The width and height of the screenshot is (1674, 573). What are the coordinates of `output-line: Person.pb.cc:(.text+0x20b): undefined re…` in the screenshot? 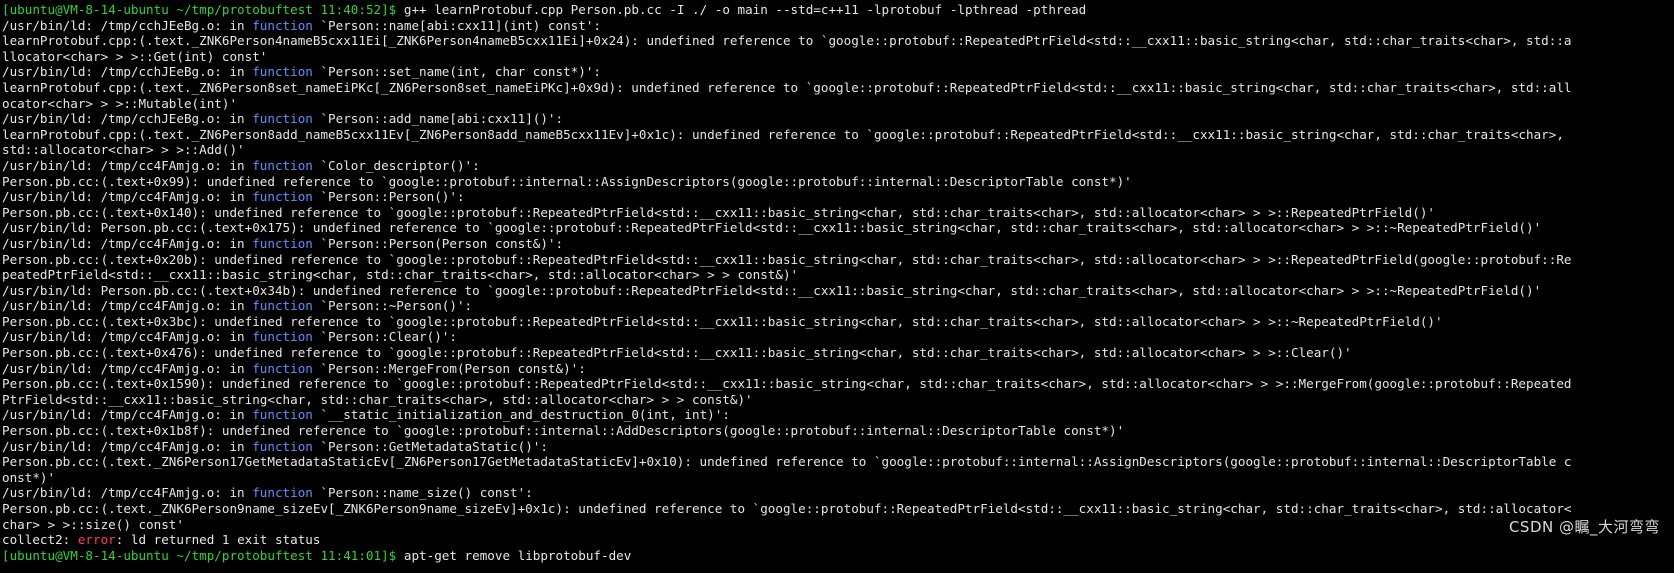 It's located at (787, 259).